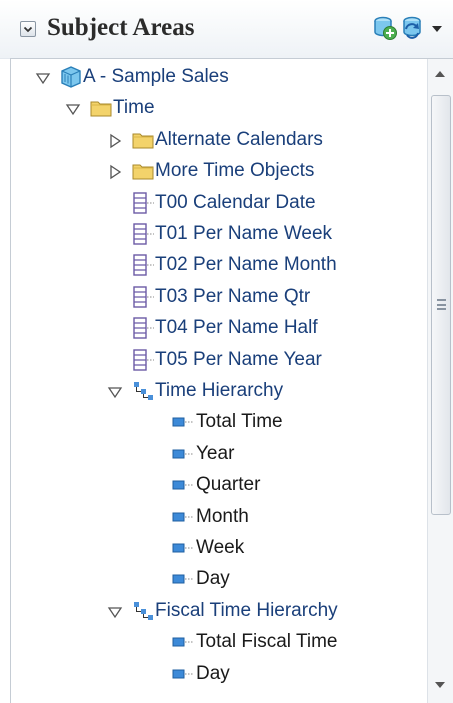 This screenshot has height=703, width=453. What do you see at coordinates (437, 29) in the screenshot?
I see `panel-menu-arrow` at bounding box center [437, 29].